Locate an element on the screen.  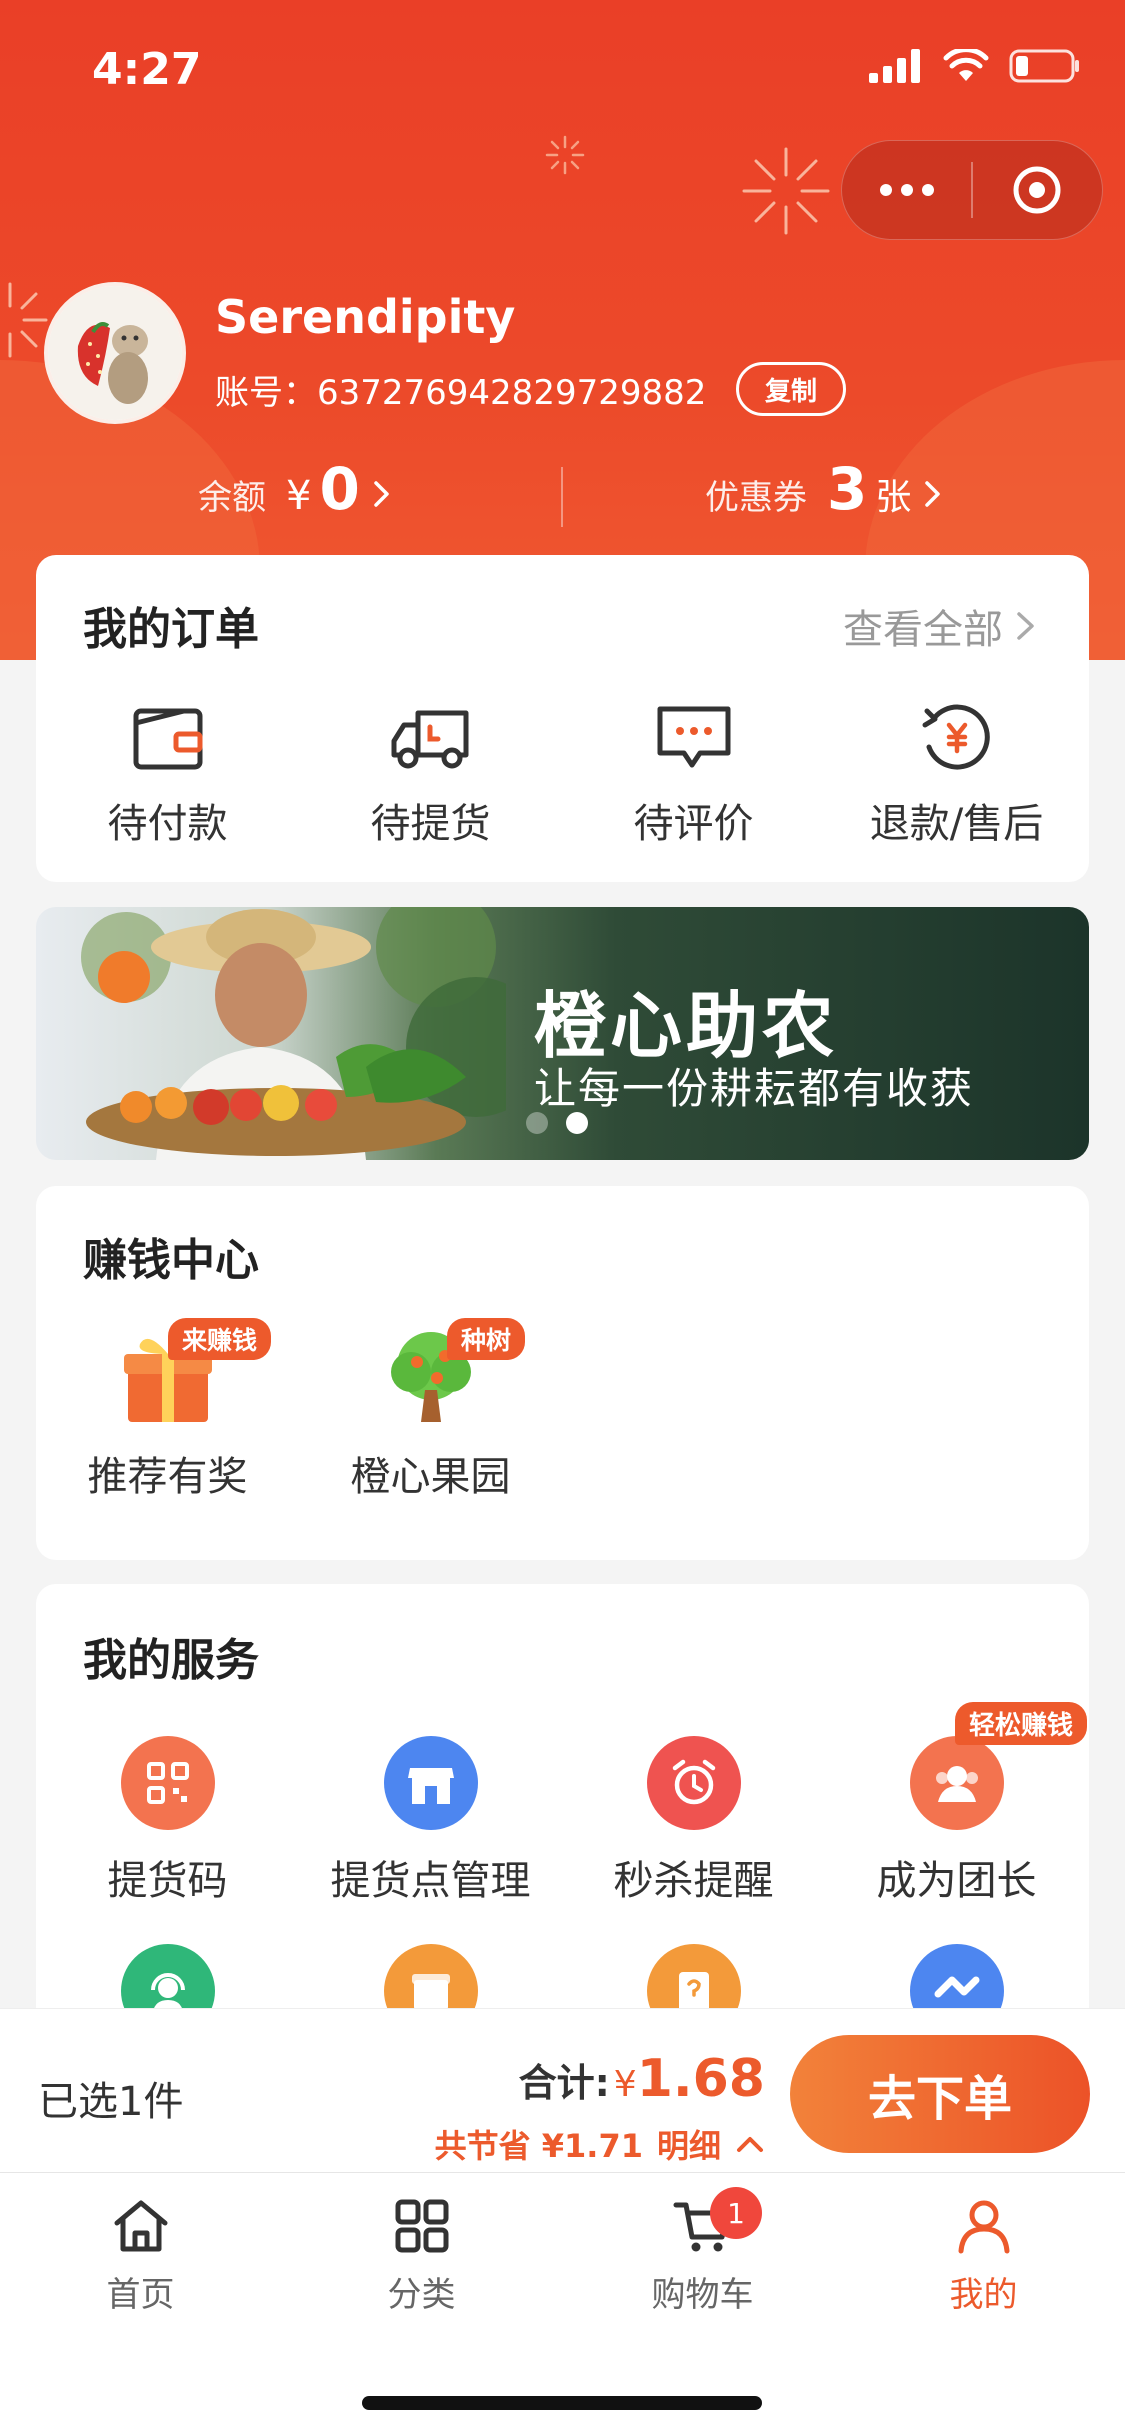
savings-detail-toggle: 共节省 ¥1.71 明细 is located at coordinates (600, 2144).